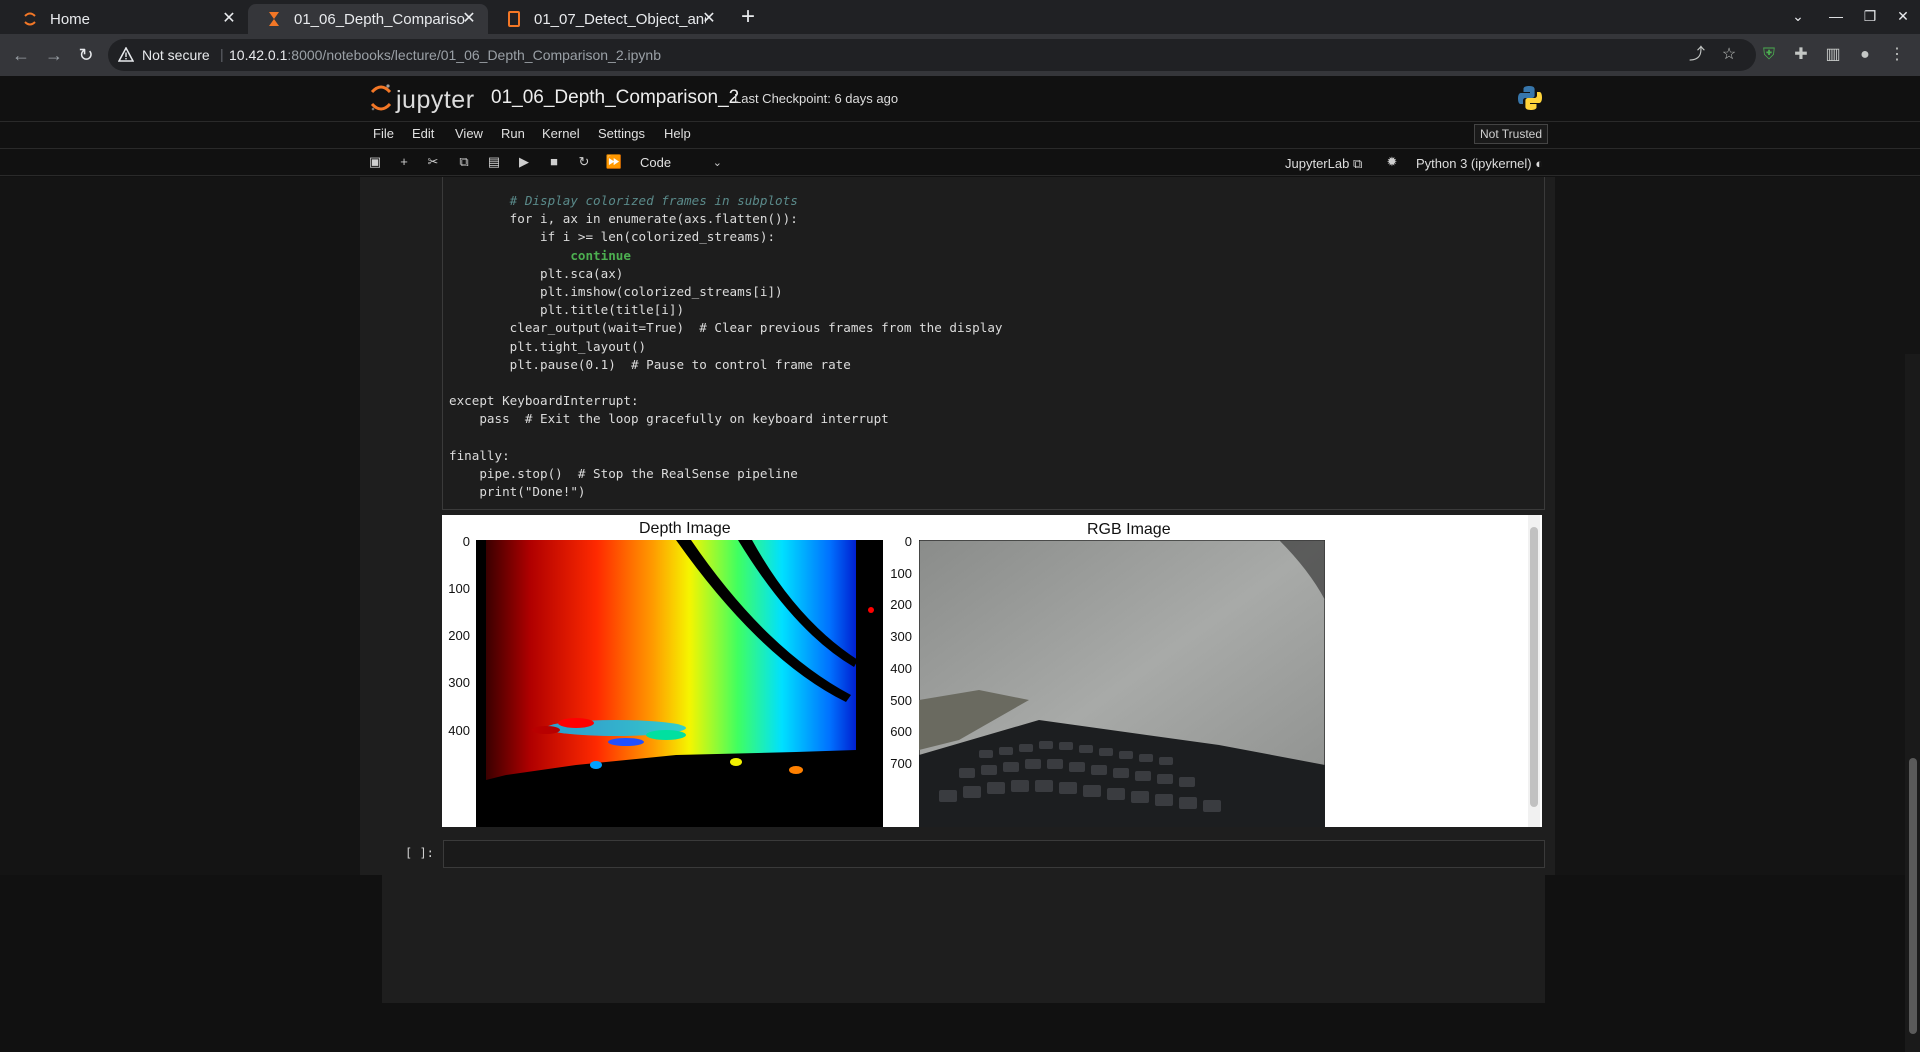 This screenshot has width=1920, height=1052. I want to click on extensions-puzzle-icon: ✚, so click(1801, 55).